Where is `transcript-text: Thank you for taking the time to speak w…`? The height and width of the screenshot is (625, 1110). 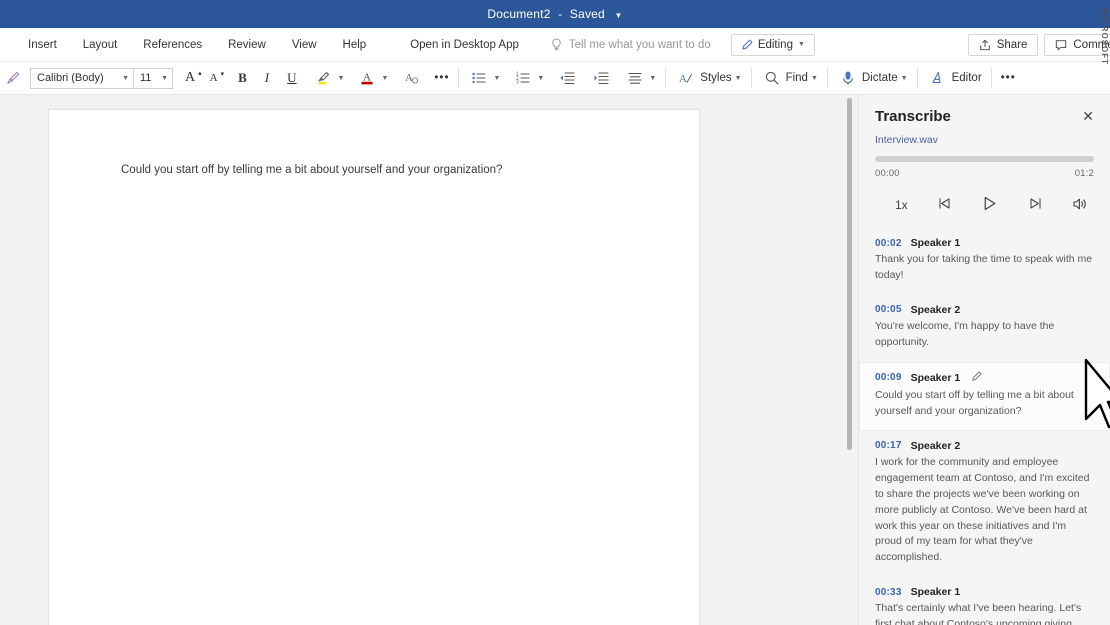
transcript-text: Thank you for taking the time to speak w… is located at coordinates (984, 267).